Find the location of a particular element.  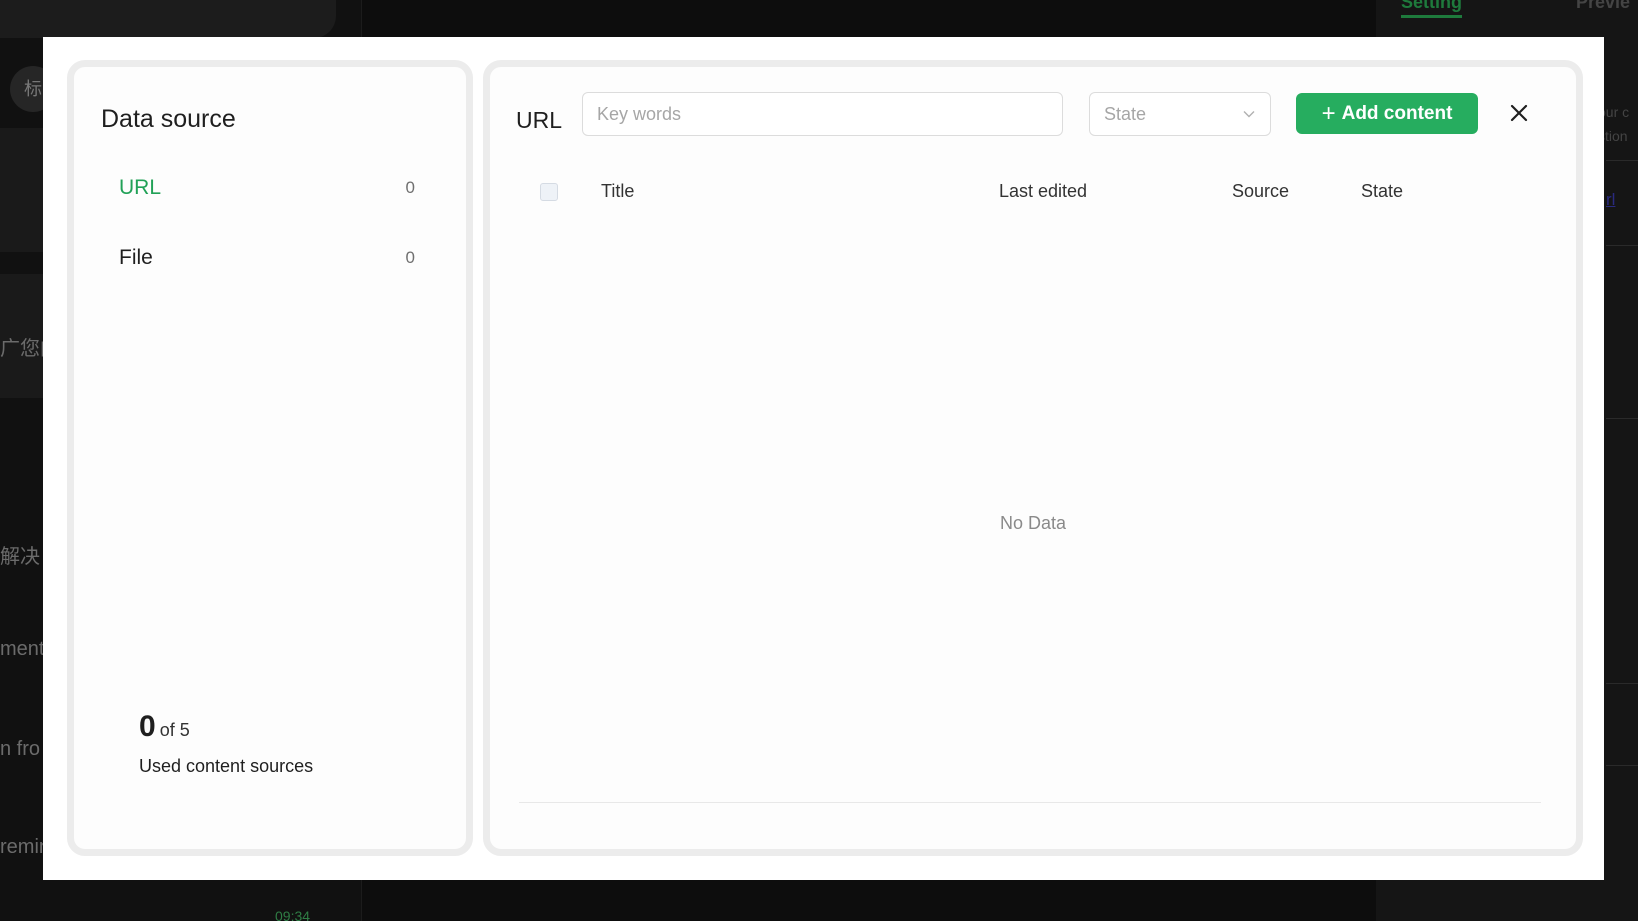

table-bottom-divider is located at coordinates (1030, 802).